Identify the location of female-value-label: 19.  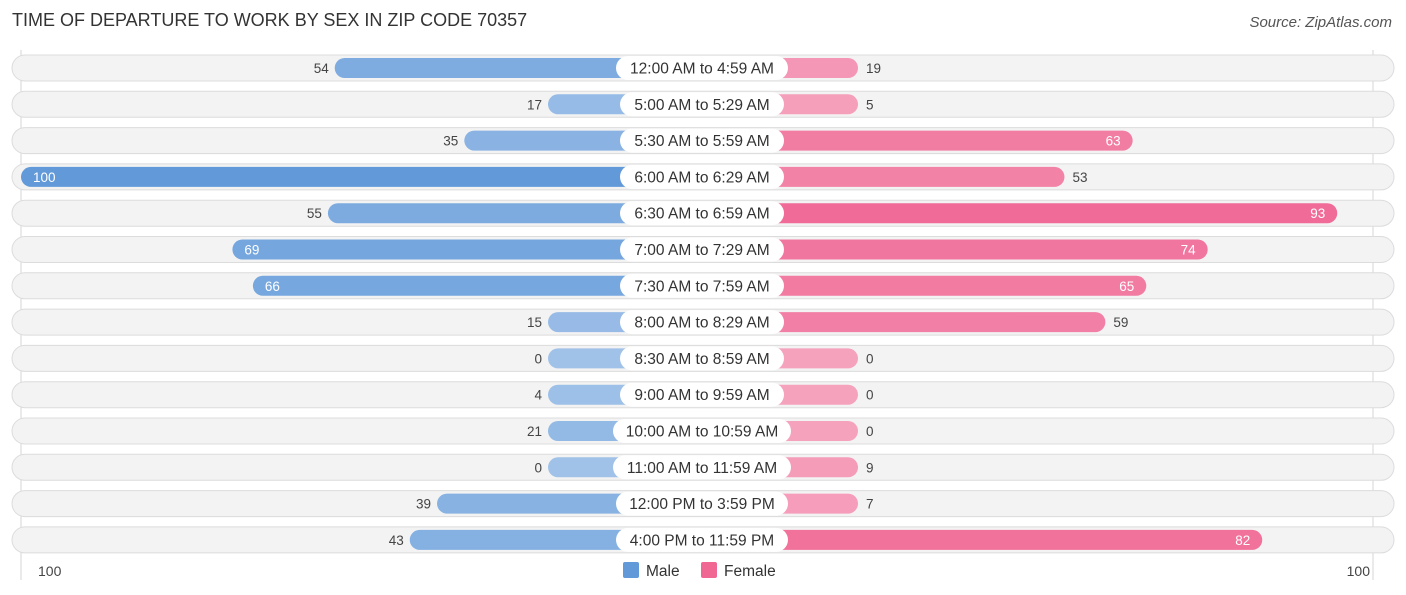
(873, 68).